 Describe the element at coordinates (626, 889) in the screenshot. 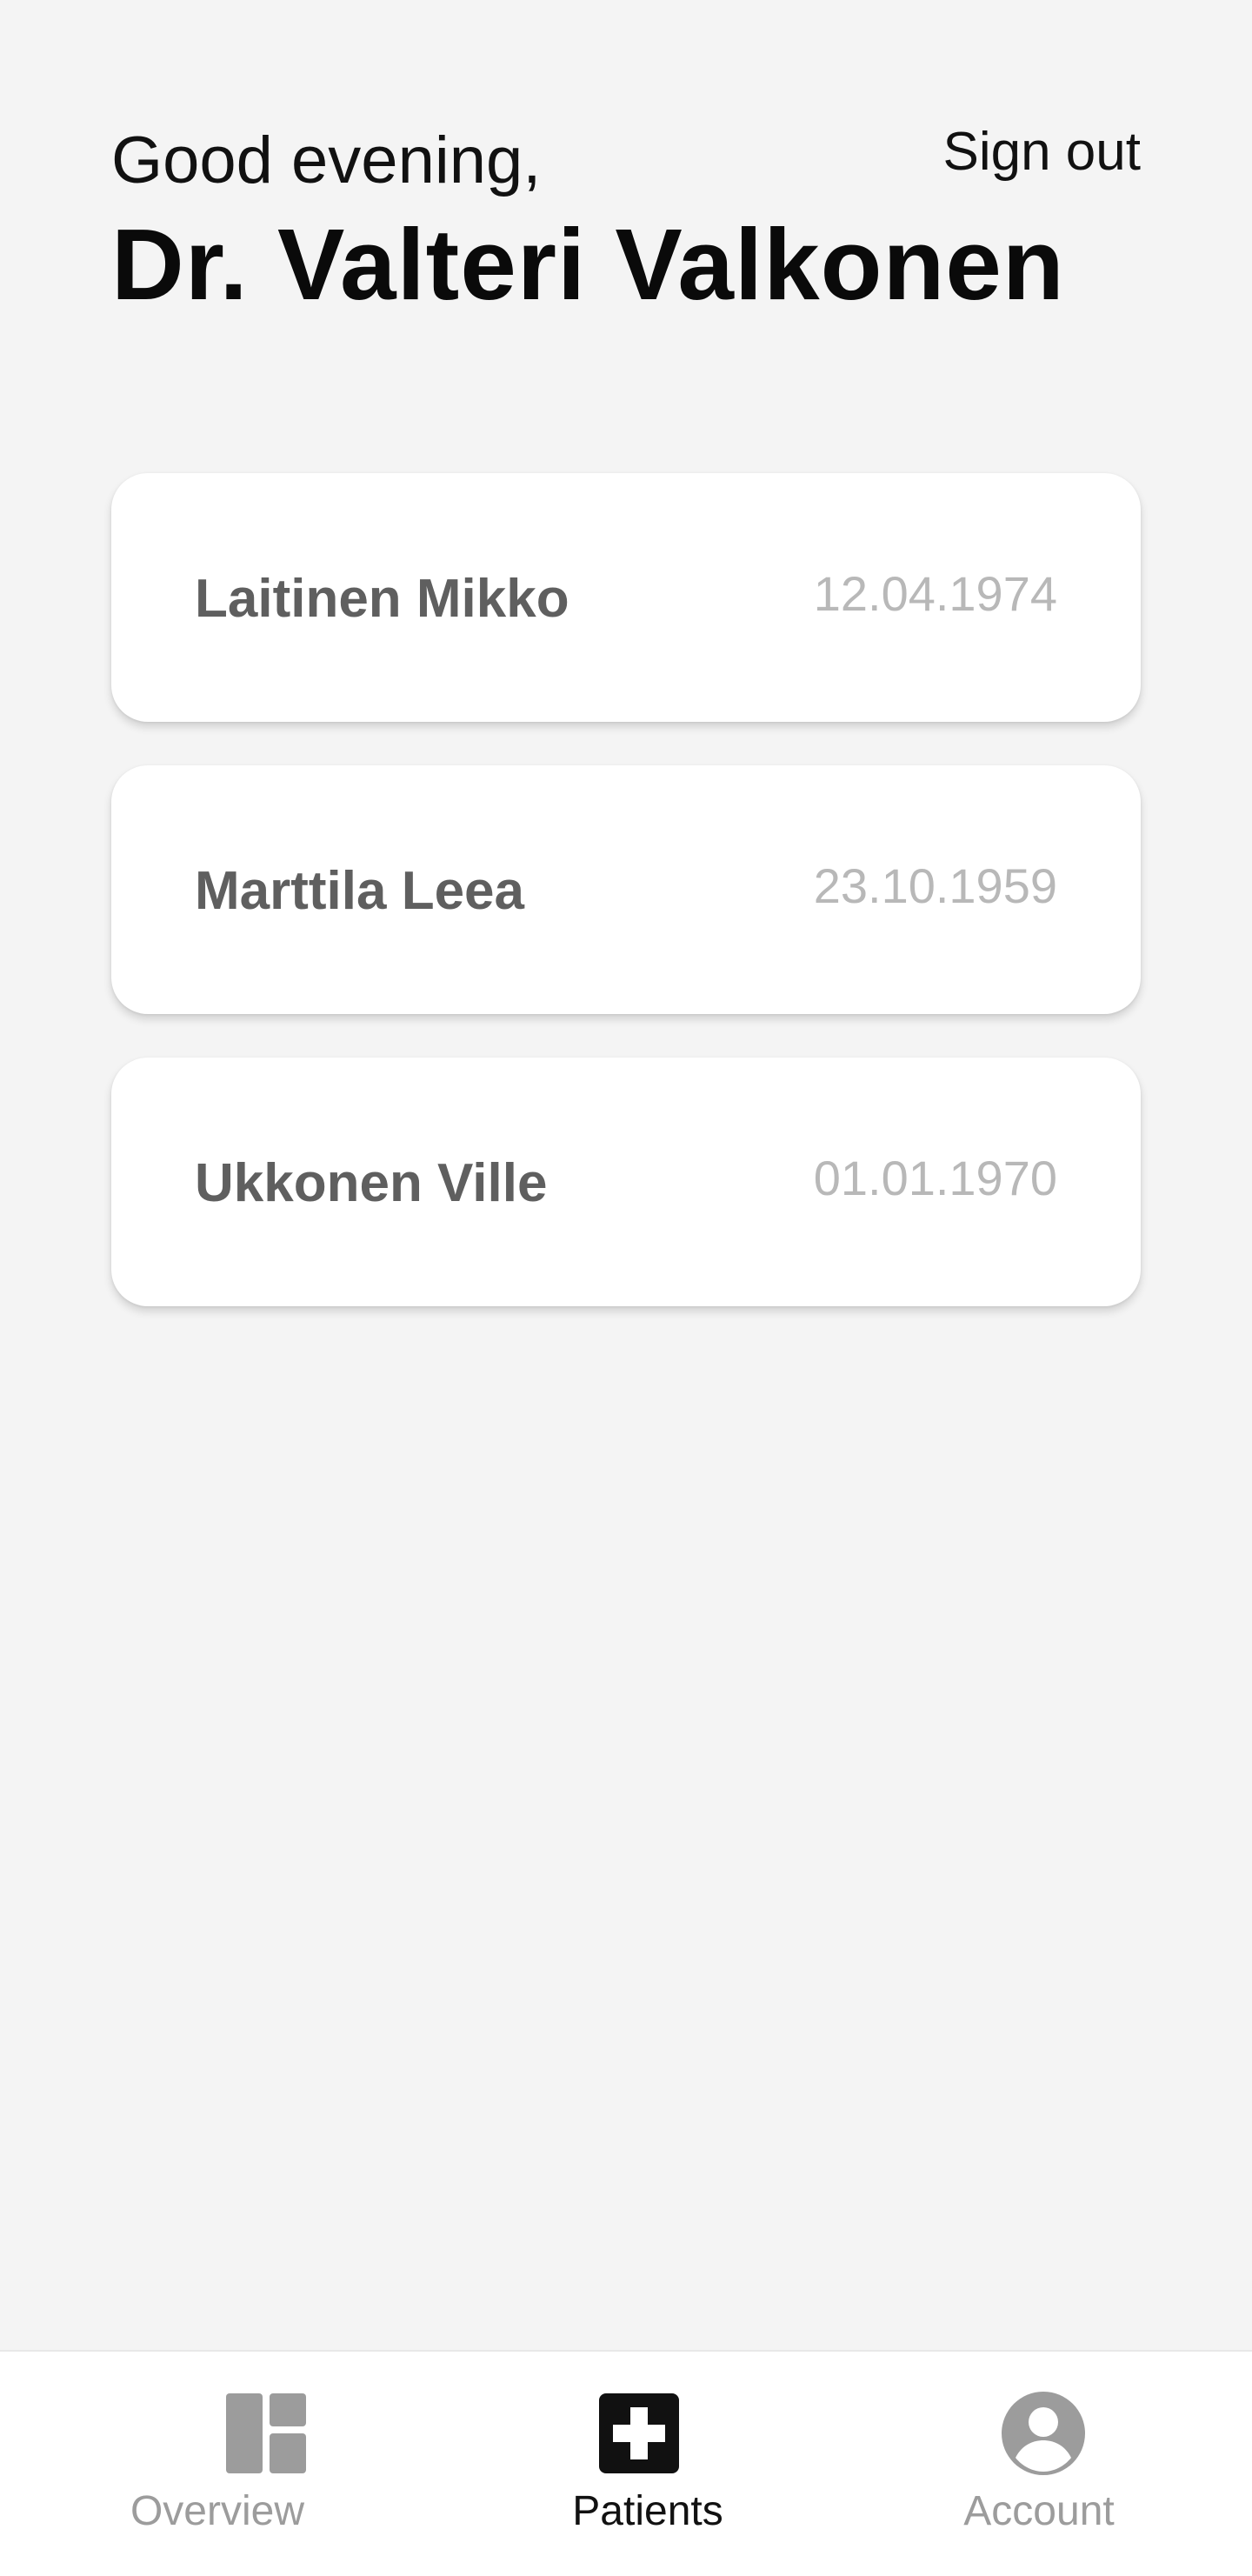

I see `patient-card: Marttila Leea 23.10.1959` at that location.